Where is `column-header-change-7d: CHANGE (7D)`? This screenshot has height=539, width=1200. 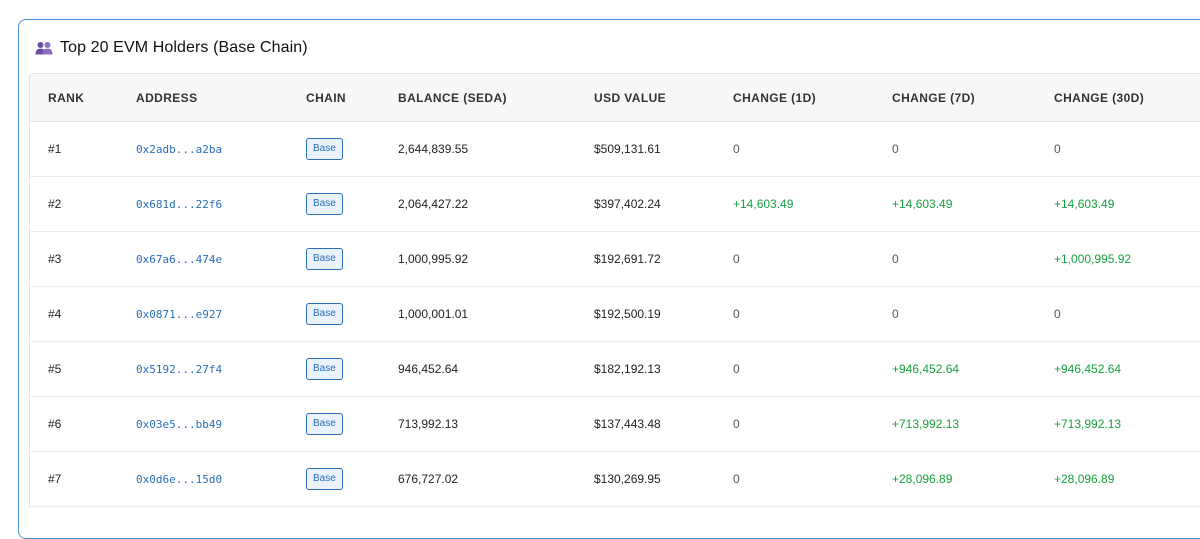 column-header-change-7d: CHANGE (7D) is located at coordinates (955, 98).